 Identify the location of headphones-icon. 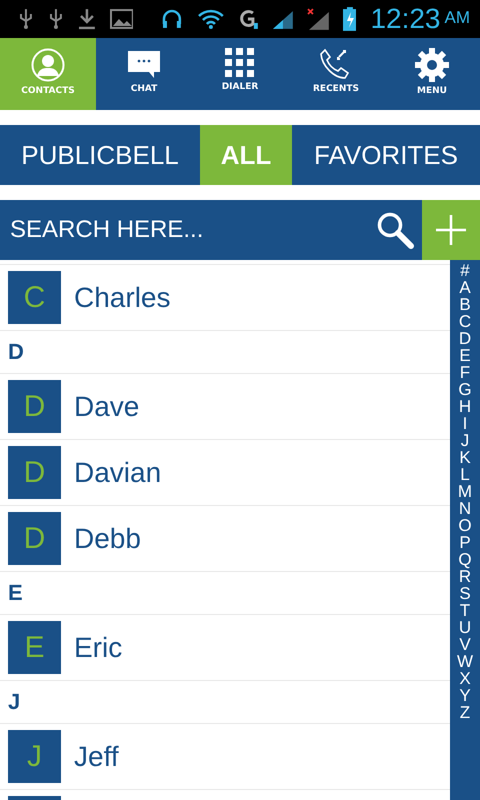
(172, 19).